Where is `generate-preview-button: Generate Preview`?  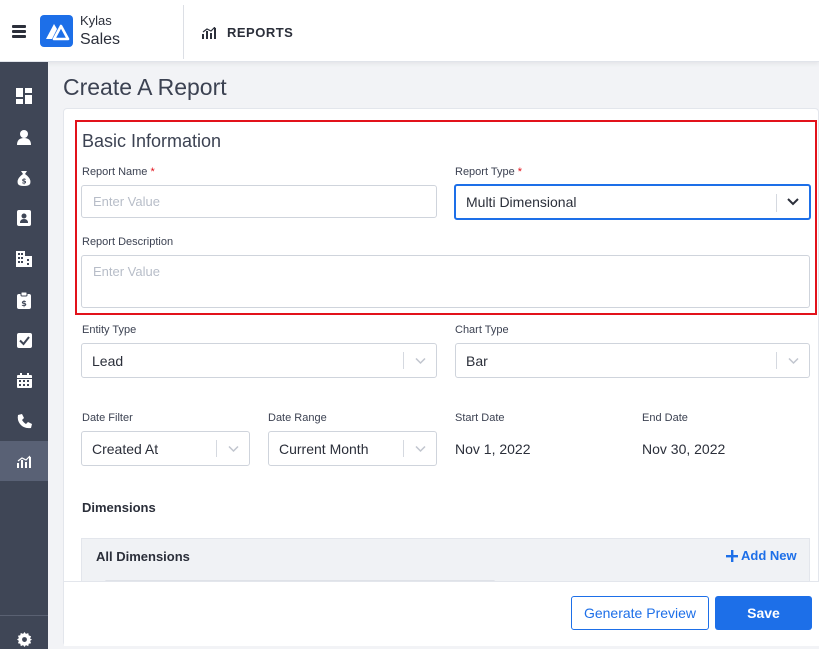
generate-preview-button: Generate Preview is located at coordinates (640, 613).